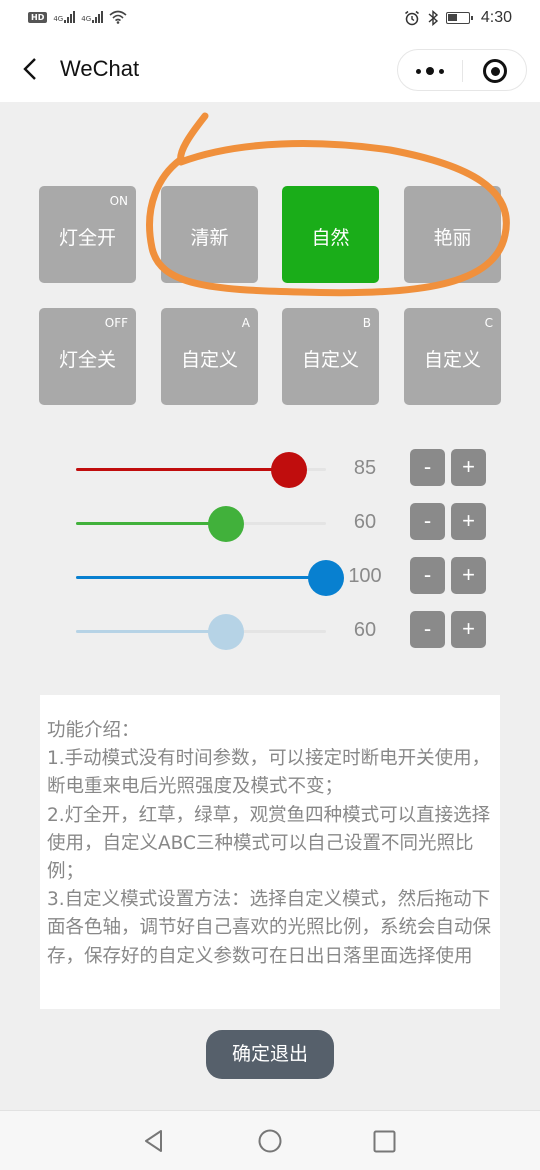  I want to click on circle-home-icon, so click(270, 1141).